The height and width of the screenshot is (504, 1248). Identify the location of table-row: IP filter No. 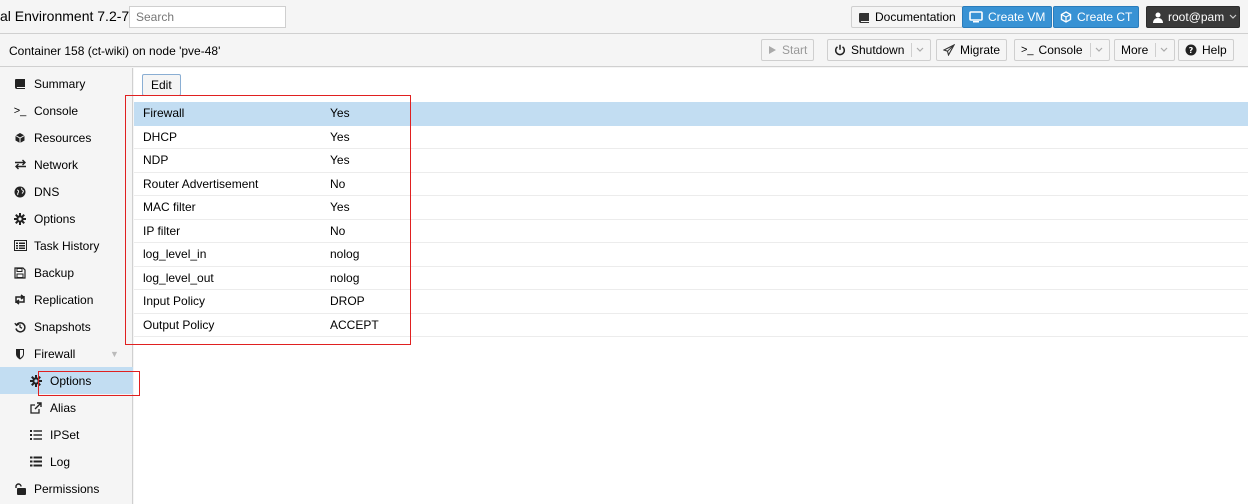
(691, 231).